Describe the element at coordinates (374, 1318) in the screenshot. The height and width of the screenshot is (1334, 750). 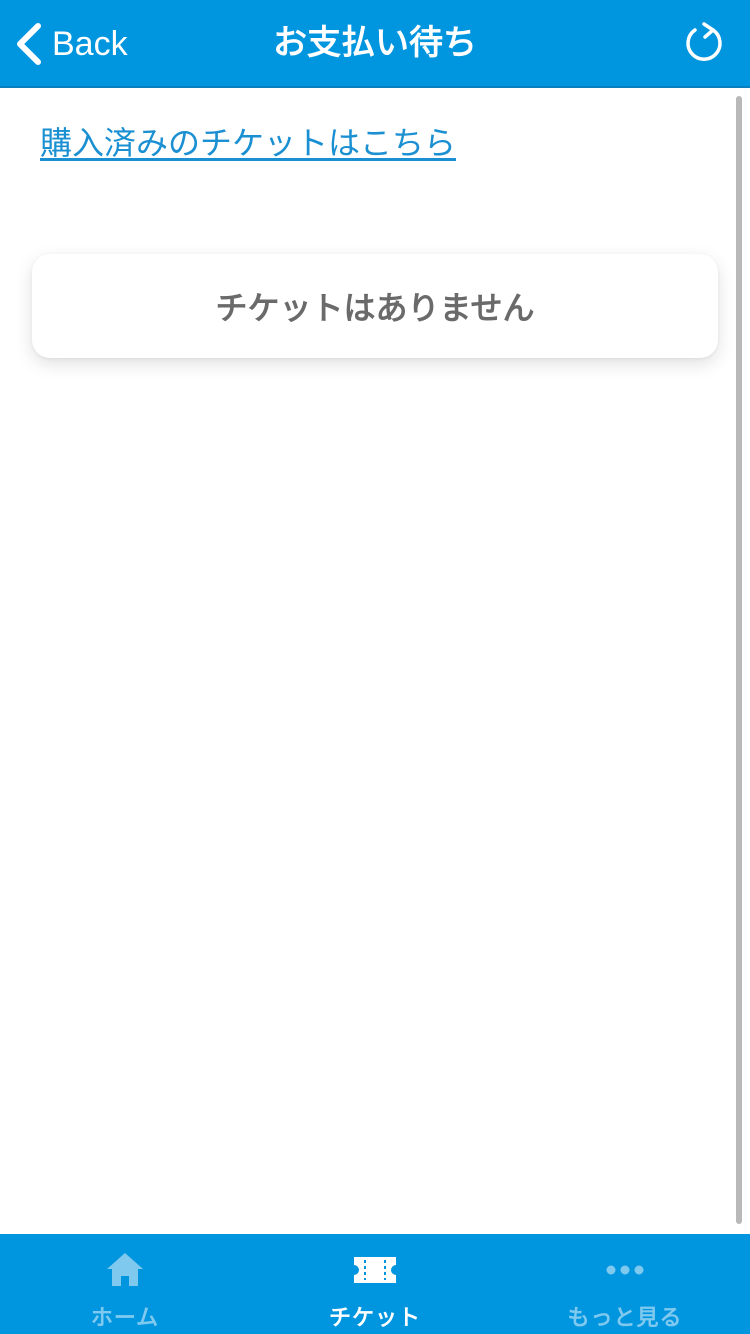
I see `tab-ticket-label: チケット` at that location.